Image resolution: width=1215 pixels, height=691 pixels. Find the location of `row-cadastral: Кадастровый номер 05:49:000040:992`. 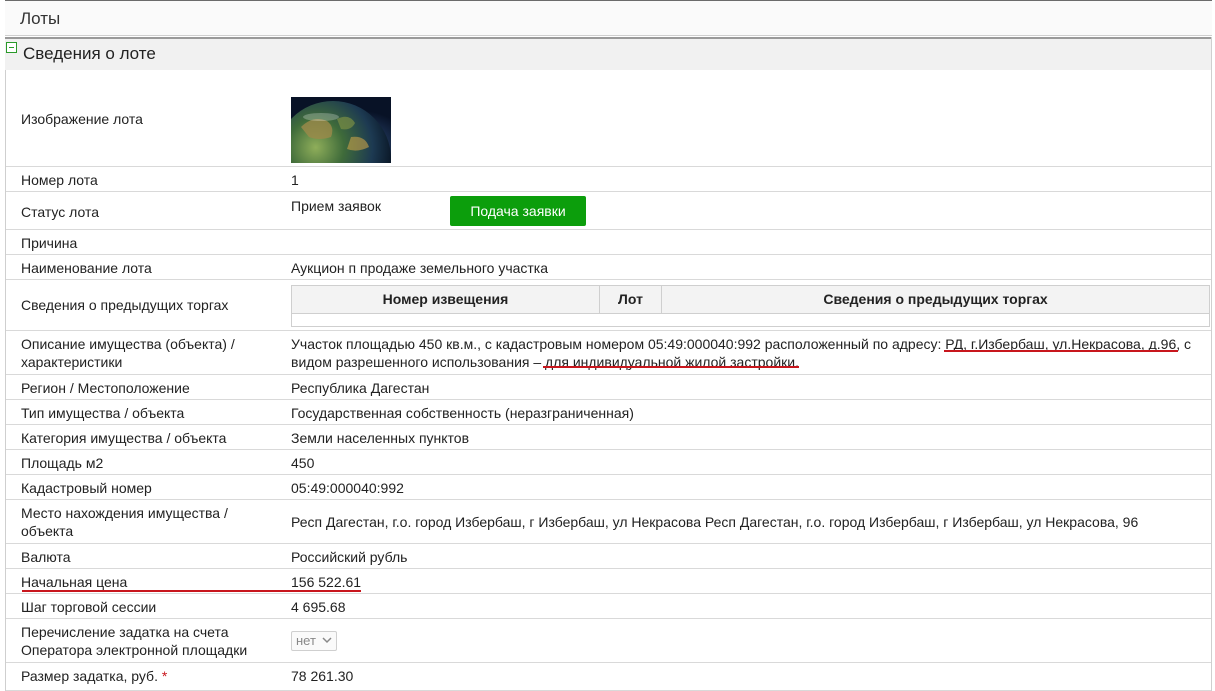

row-cadastral: Кадастровый номер 05:49:000040:992 is located at coordinates (608, 487).